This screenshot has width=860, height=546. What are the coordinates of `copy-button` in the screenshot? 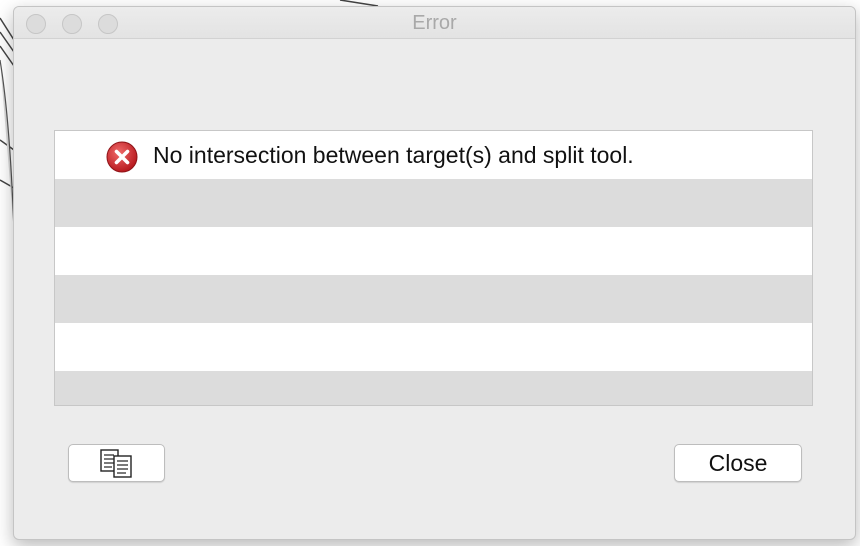 It's located at (116, 463).